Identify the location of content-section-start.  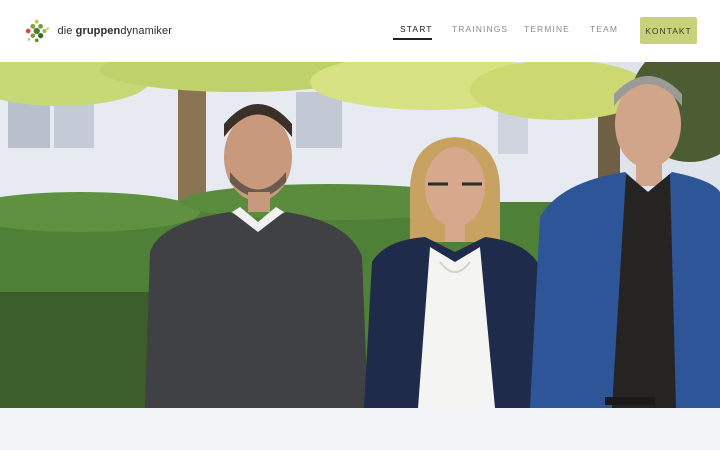
(360, 429).